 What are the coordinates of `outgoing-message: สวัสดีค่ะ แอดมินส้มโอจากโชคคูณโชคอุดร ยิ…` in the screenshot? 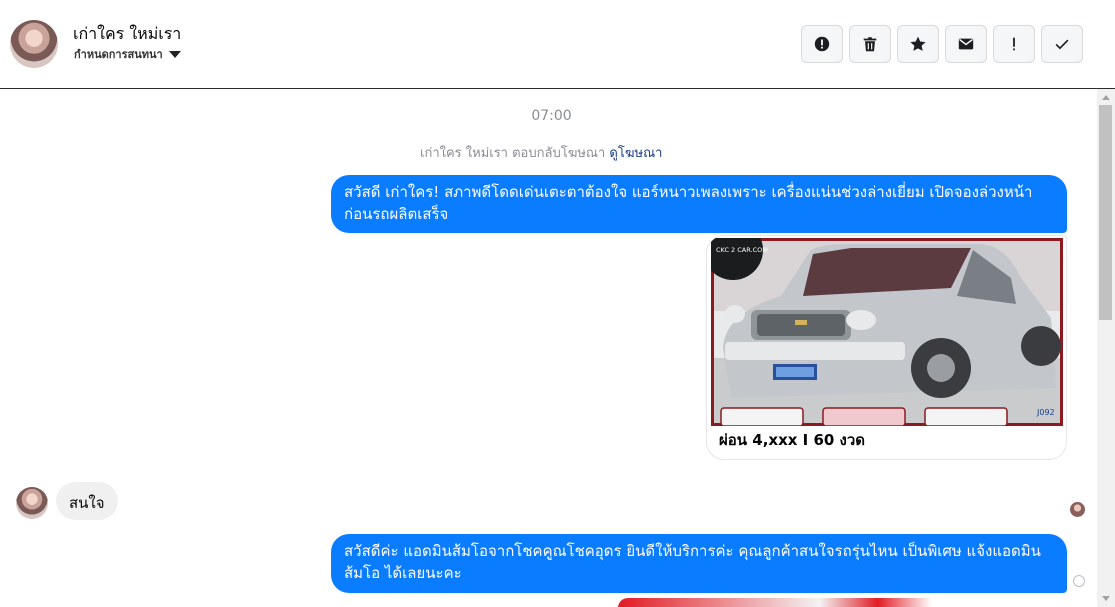 It's located at (699, 563).